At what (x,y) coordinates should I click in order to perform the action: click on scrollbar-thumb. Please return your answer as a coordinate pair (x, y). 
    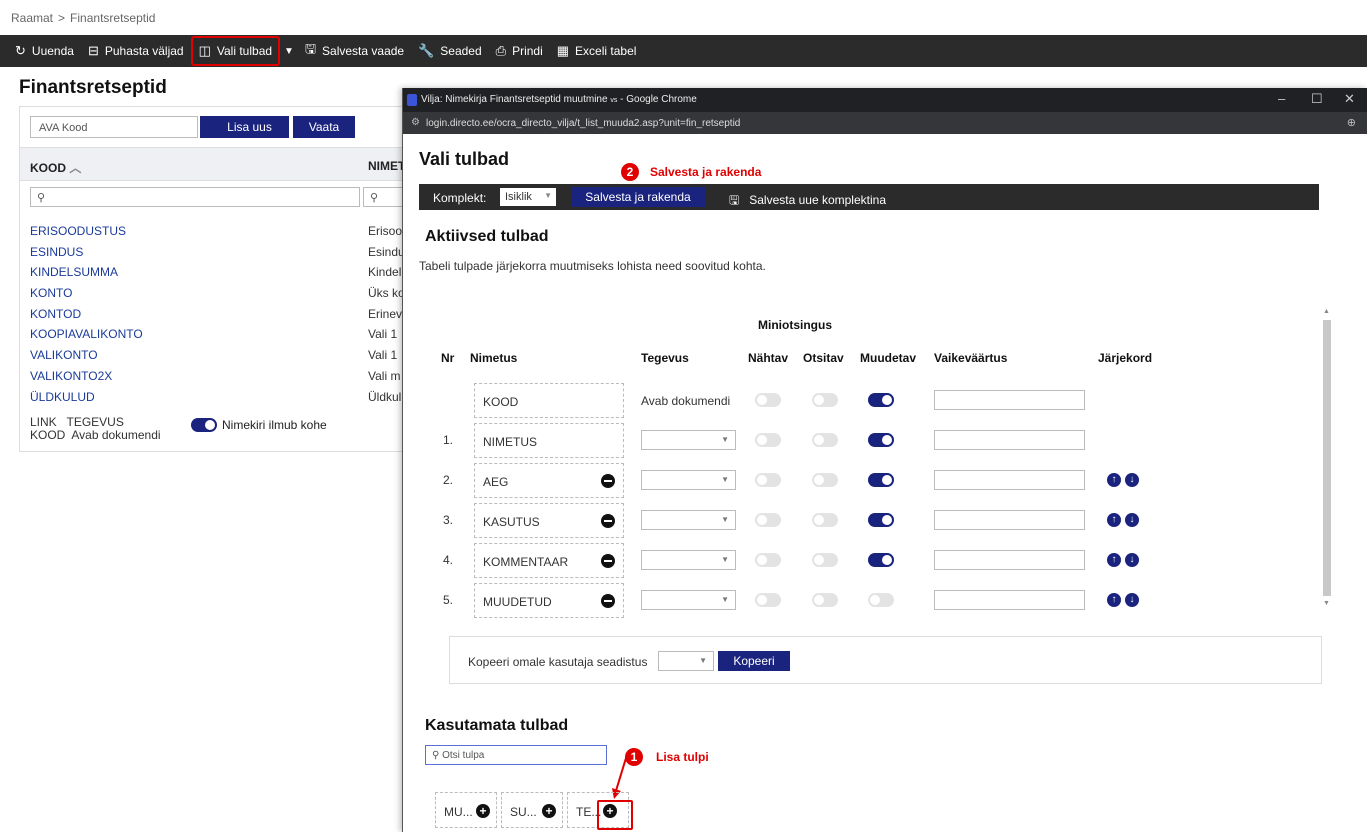
    Looking at the image, I should click on (1327, 458).